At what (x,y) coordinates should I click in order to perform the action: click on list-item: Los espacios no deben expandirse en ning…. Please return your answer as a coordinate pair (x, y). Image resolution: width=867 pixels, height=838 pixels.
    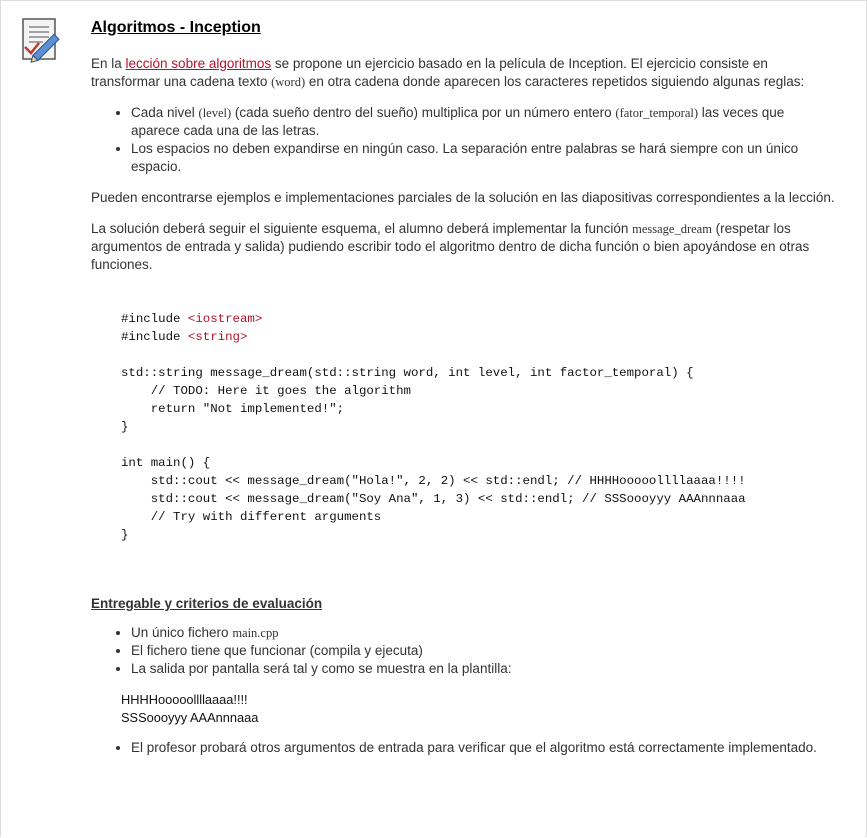
    Looking at the image, I should click on (483, 158).